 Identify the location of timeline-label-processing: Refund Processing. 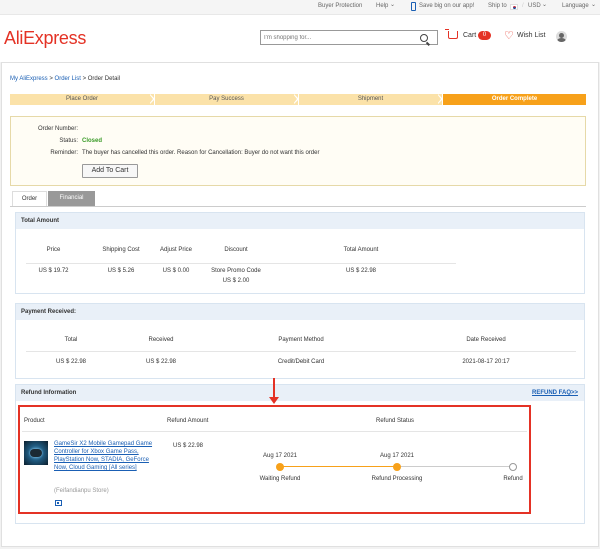
(397, 479).